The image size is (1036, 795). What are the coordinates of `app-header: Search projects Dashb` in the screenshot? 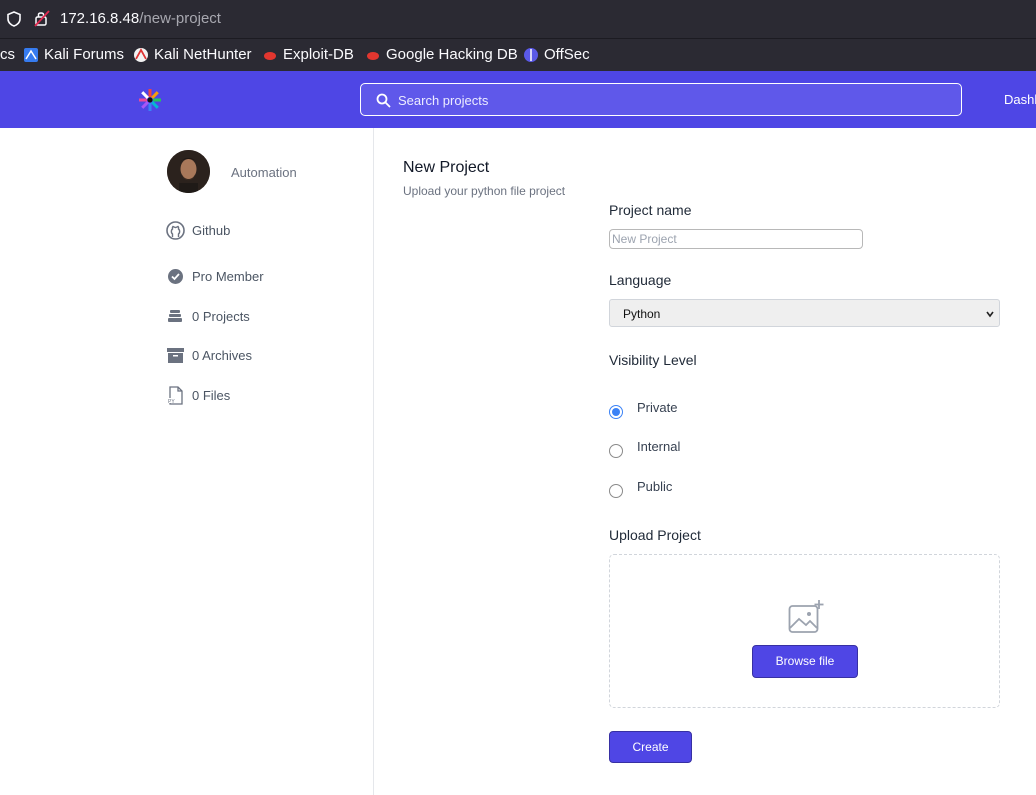 It's located at (518, 99).